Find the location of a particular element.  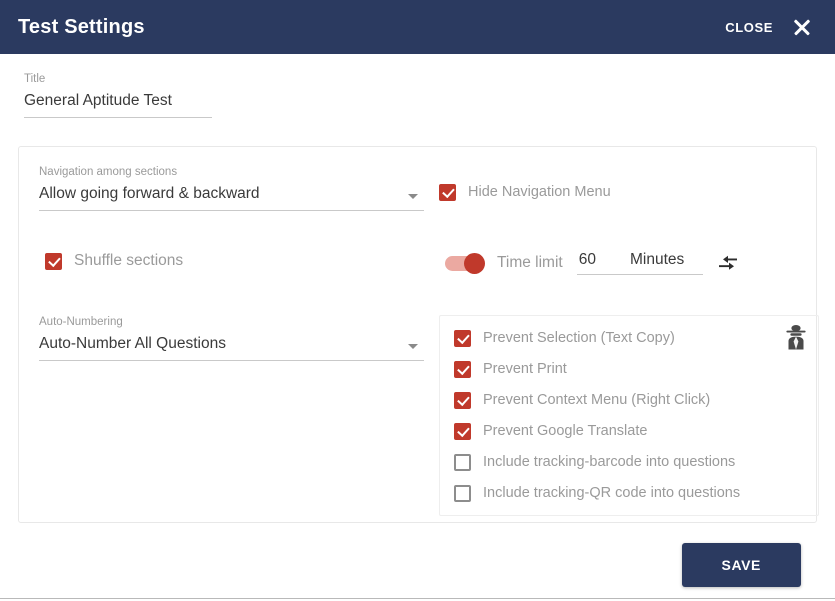

checkbox-label: Prevent Print is located at coordinates (525, 369).